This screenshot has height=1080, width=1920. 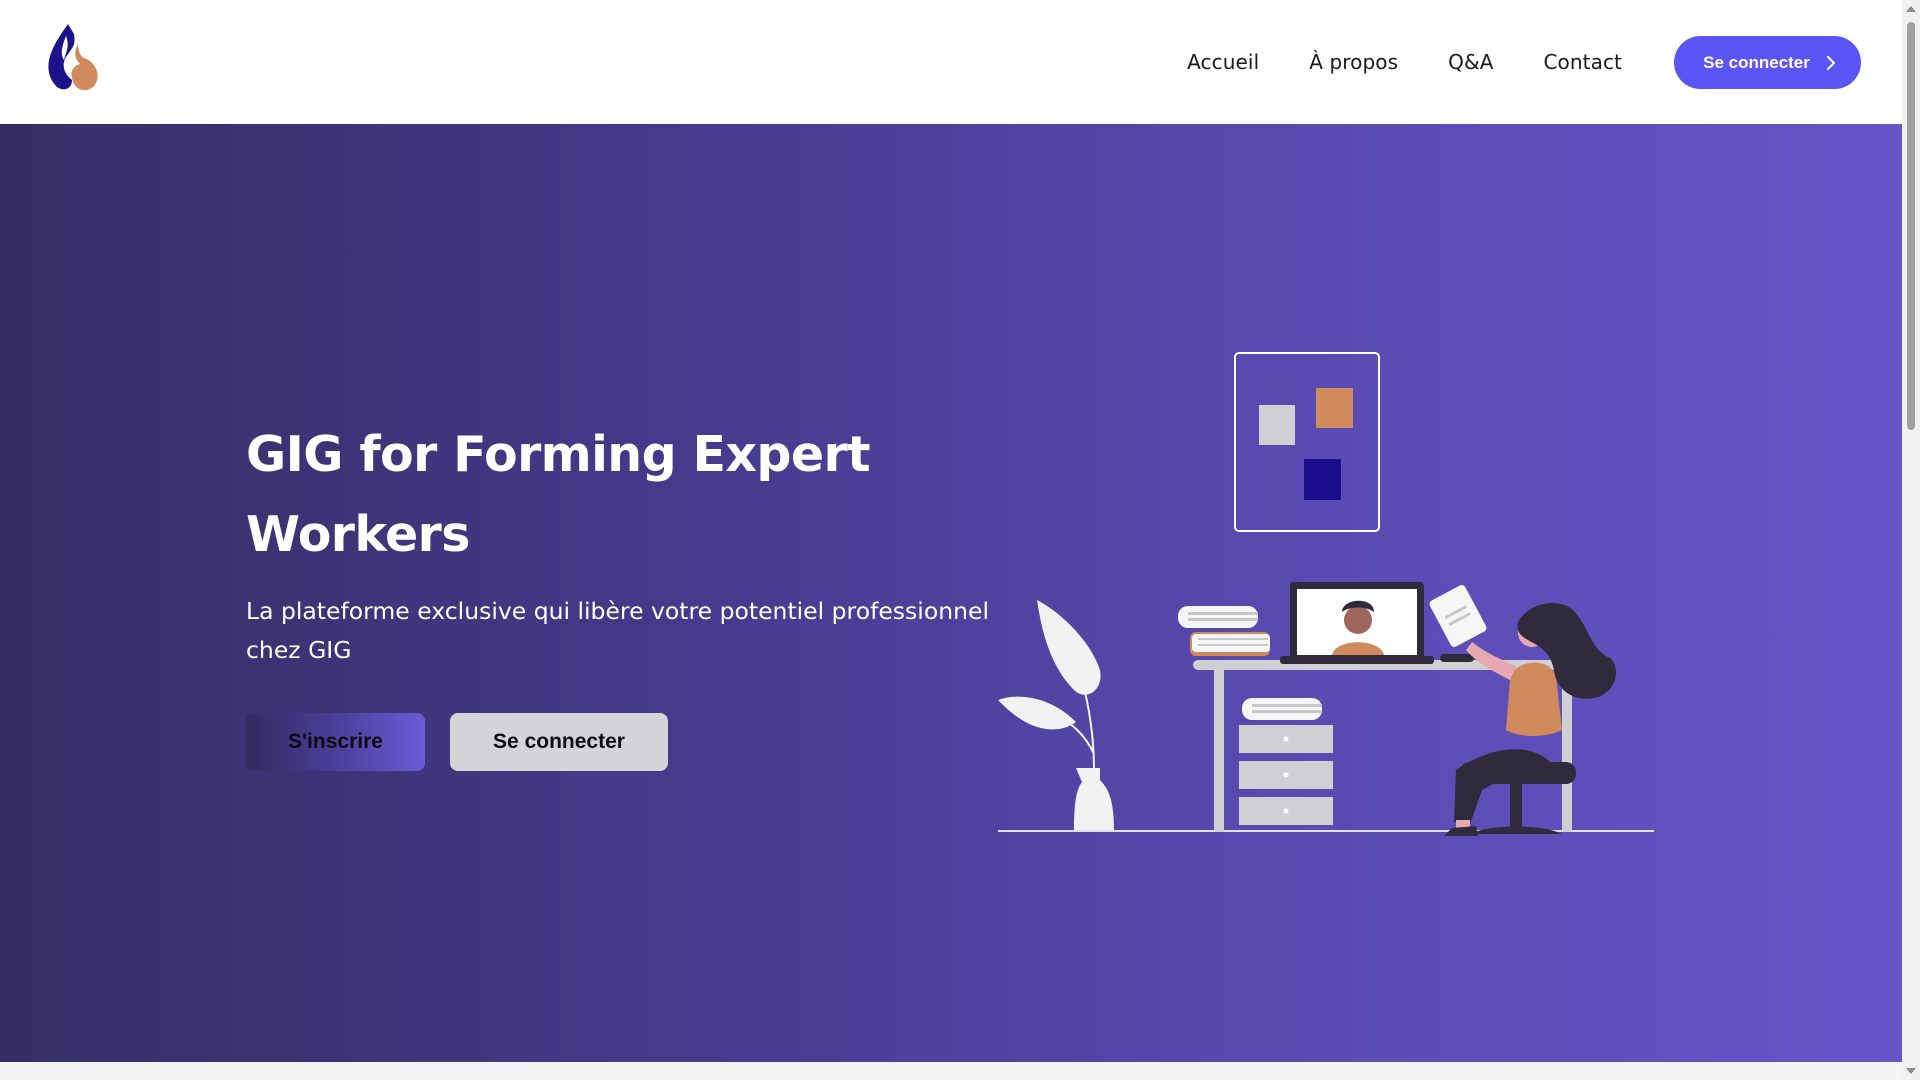 What do you see at coordinates (1911, 540) in the screenshot?
I see `page-scrollbar` at bounding box center [1911, 540].